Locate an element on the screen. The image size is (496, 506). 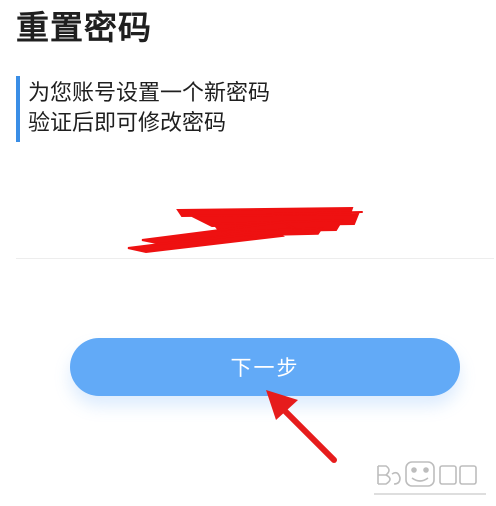
accent-bar is located at coordinates (18, 109).